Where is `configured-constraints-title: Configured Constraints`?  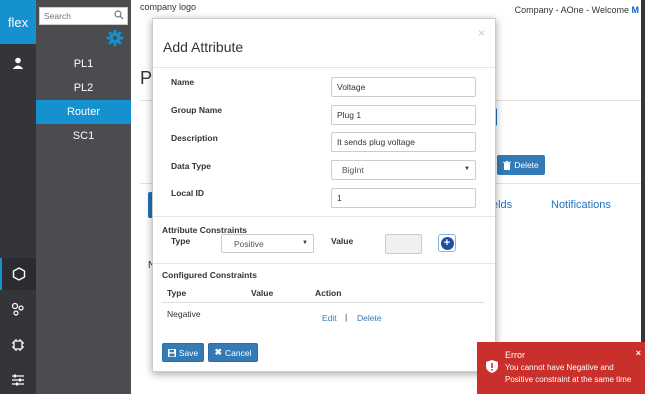
configured-constraints-title: Configured Constraints is located at coordinates (209, 275).